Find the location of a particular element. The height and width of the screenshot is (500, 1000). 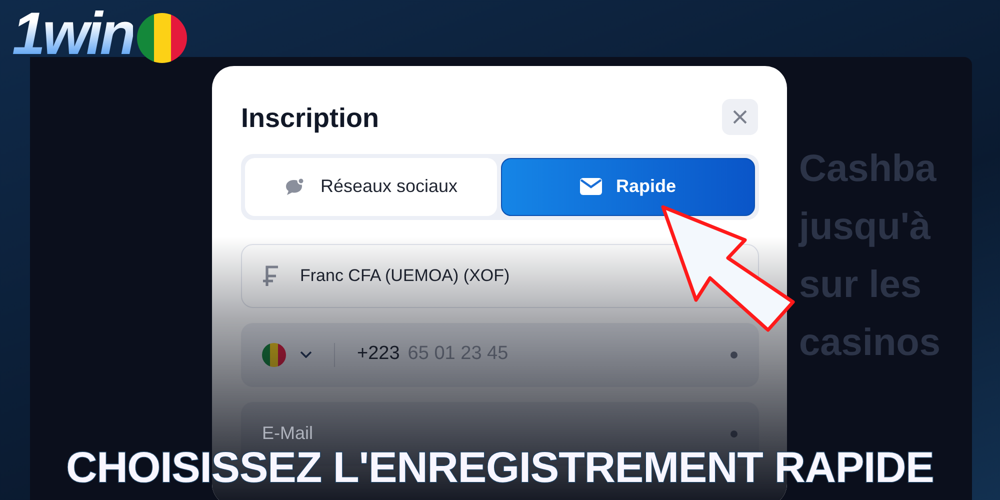

country-code: +223 is located at coordinates (378, 354).